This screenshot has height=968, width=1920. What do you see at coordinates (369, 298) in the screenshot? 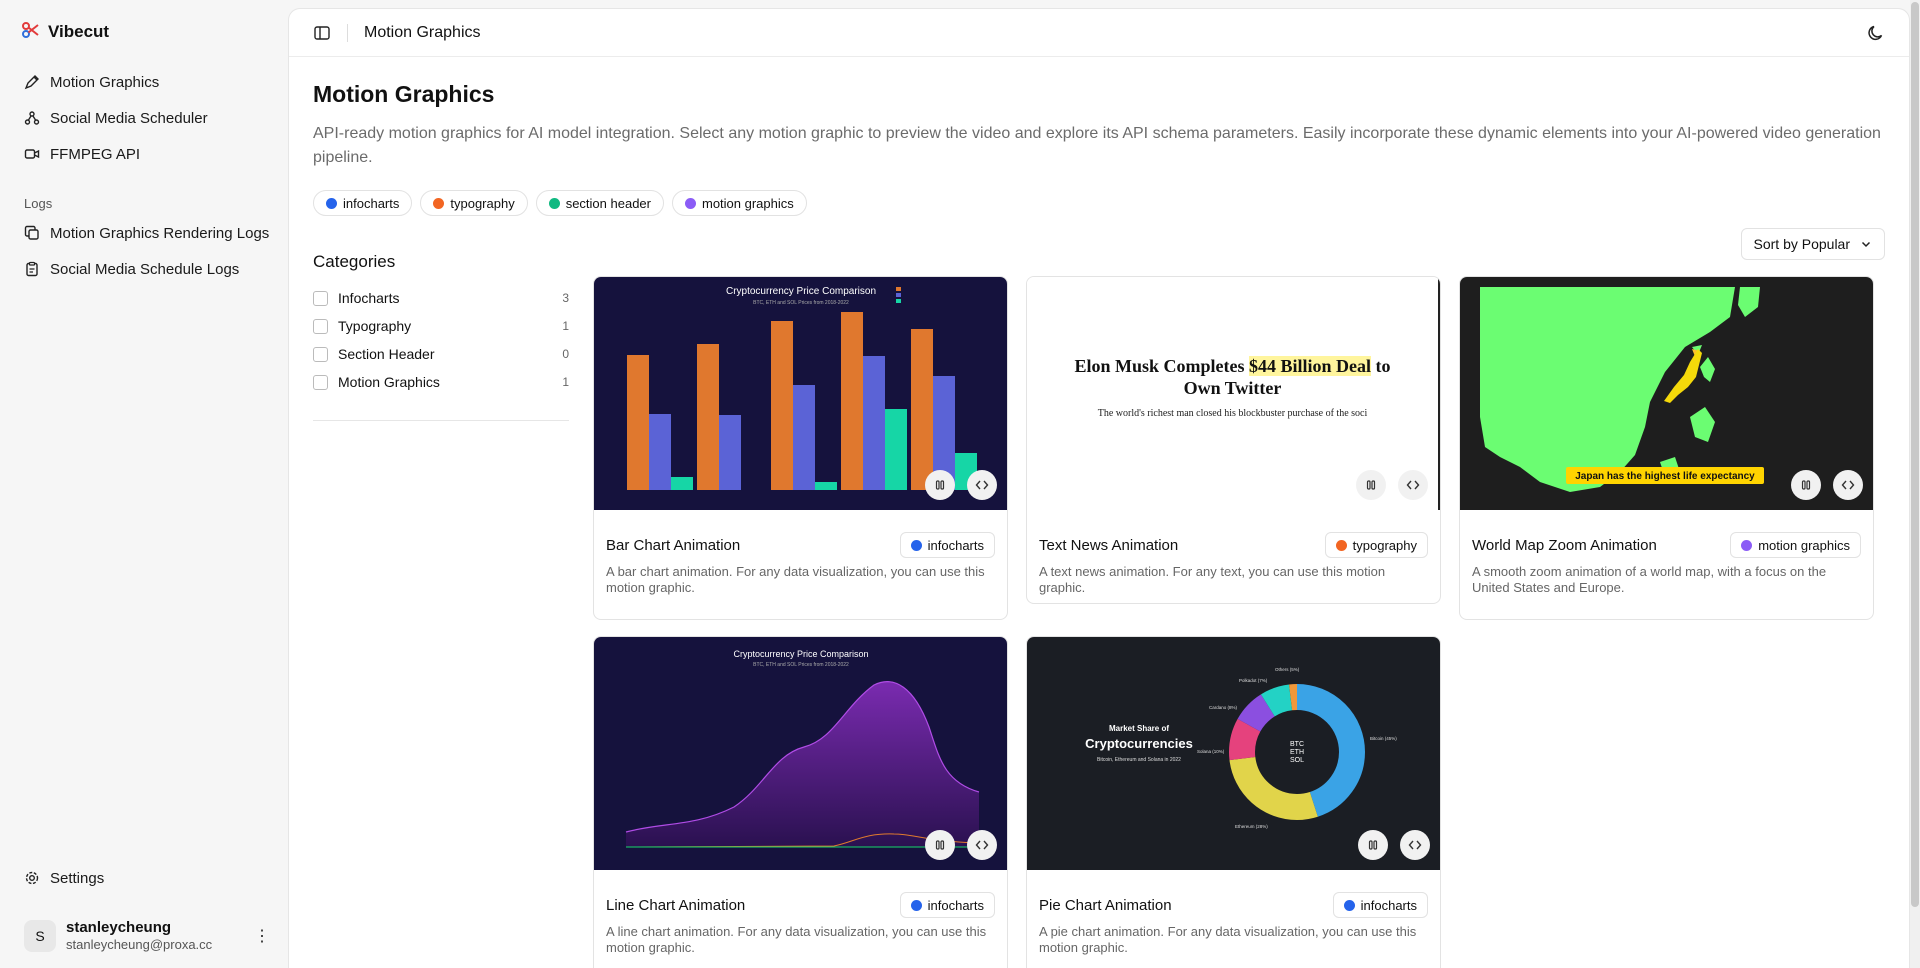
I see `category-label: Infocharts` at bounding box center [369, 298].